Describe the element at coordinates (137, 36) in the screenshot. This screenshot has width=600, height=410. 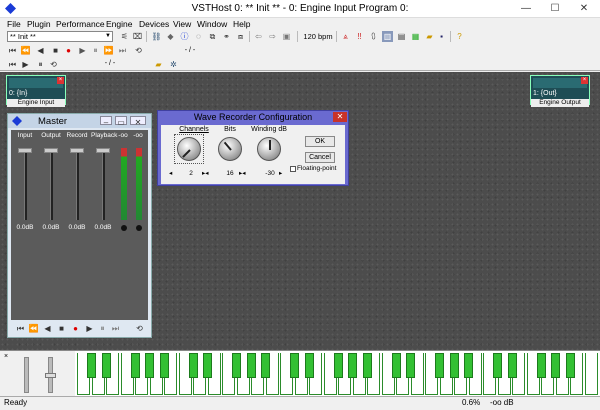
I see `lock-icon: ⌧` at that location.